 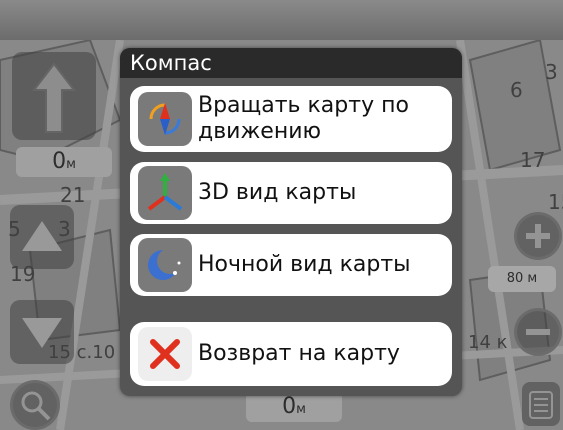 What do you see at coordinates (165, 265) in the screenshot?
I see `moon-icon` at bounding box center [165, 265].